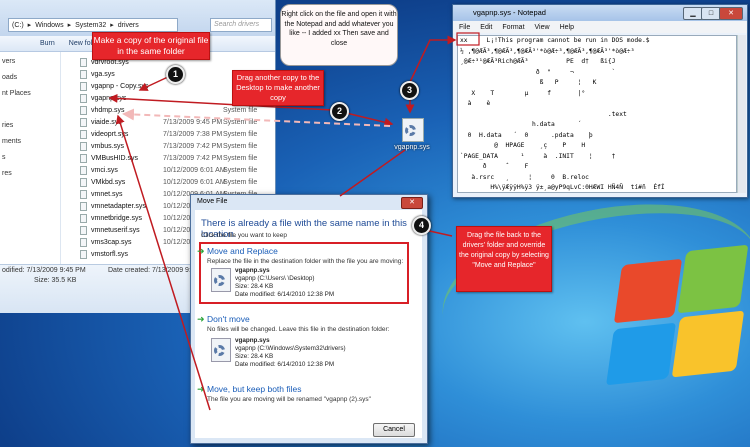 This screenshot has width=750, height=447. I want to click on minimize-button: ▁, so click(693, 13).